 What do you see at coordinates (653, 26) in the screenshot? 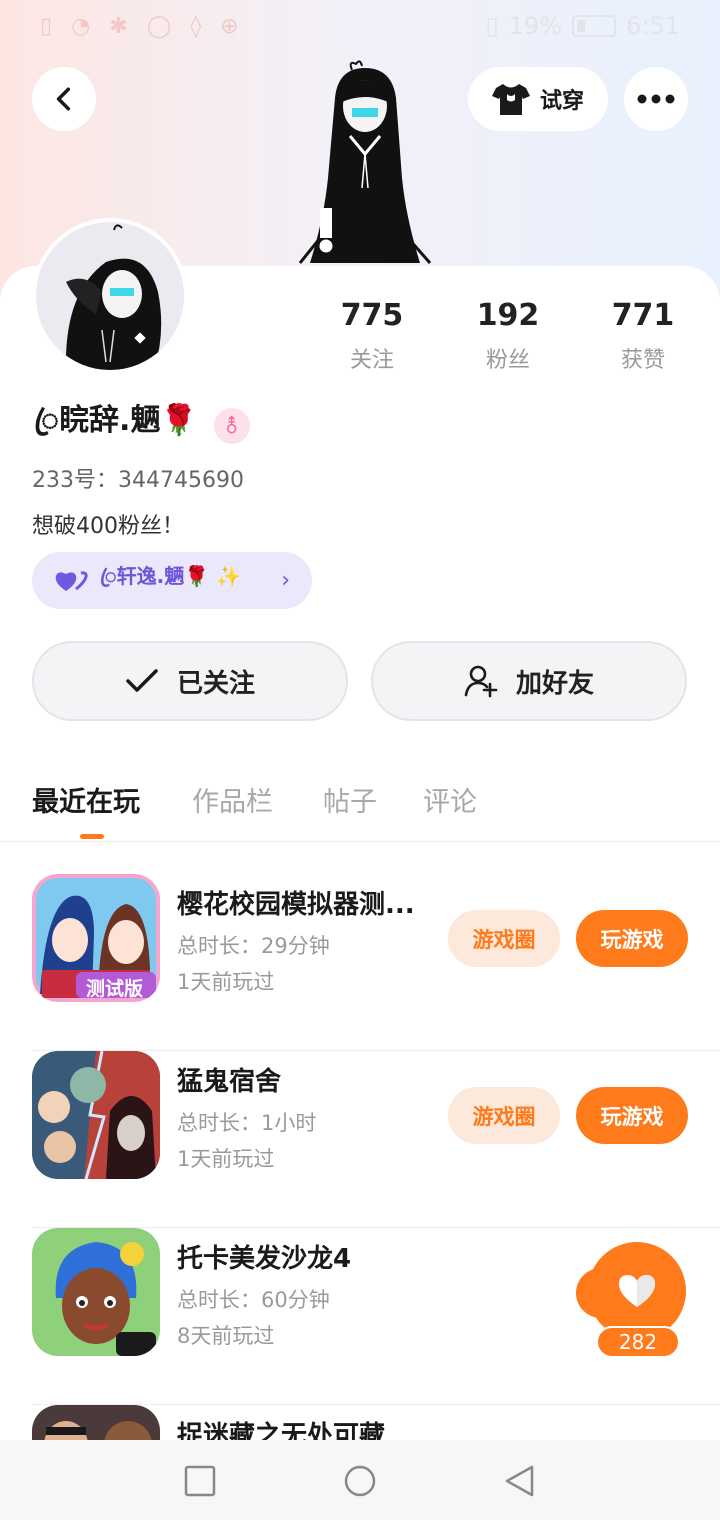
I see `clock: 6:51` at bounding box center [653, 26].